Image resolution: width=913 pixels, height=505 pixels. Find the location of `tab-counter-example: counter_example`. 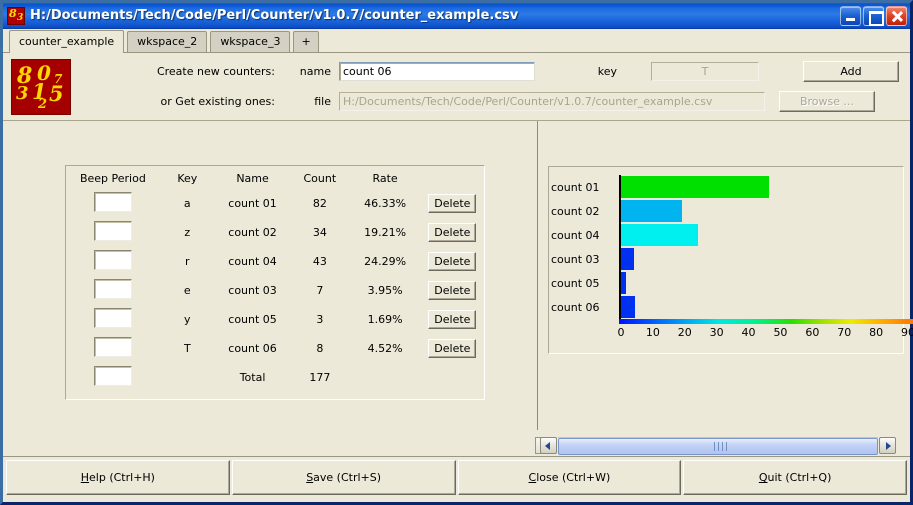

tab-counter-example: counter_example is located at coordinates (67, 41).